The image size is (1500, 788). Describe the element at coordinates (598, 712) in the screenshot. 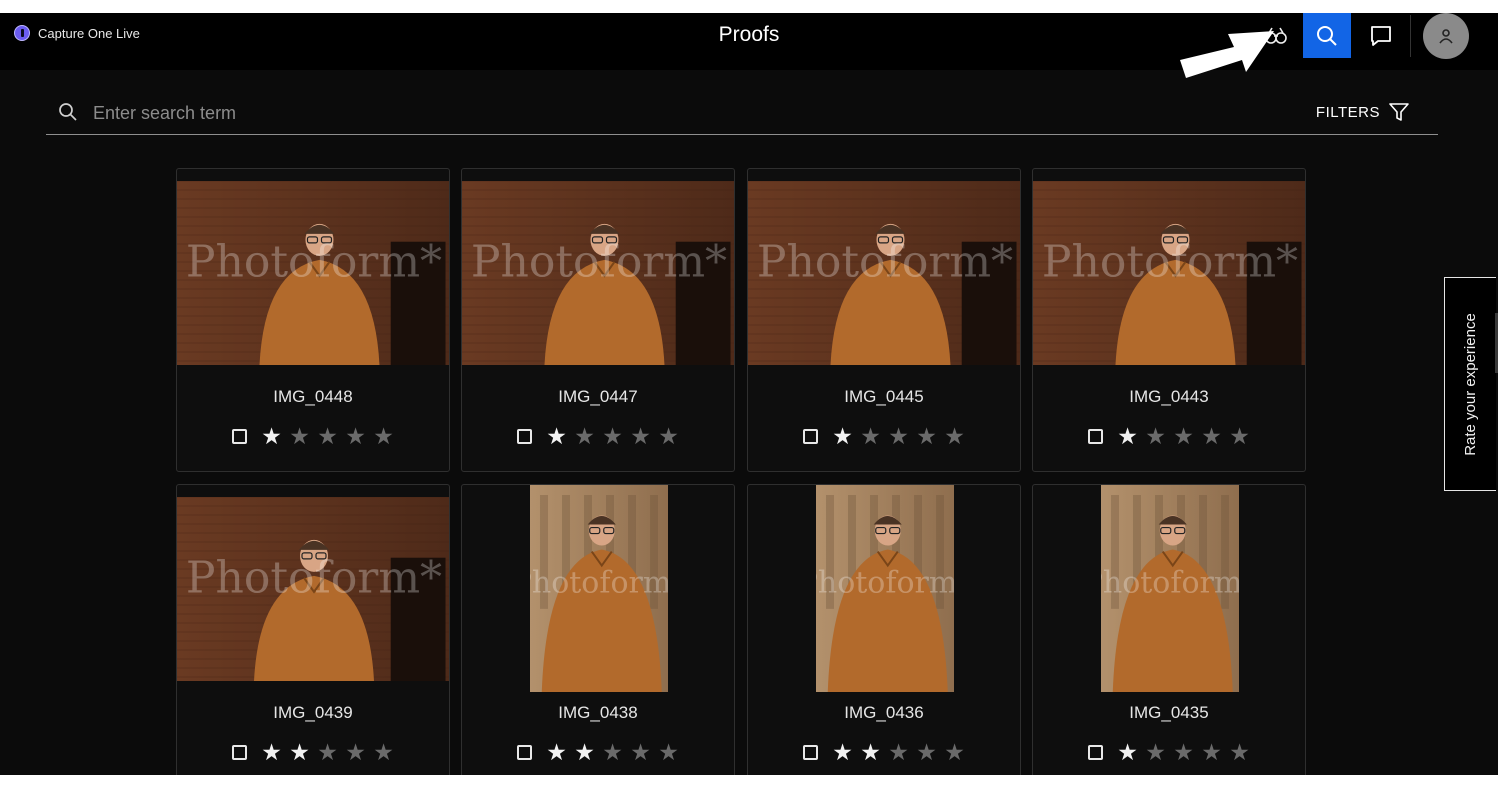

I see `proof-filename: IMG_0438` at that location.